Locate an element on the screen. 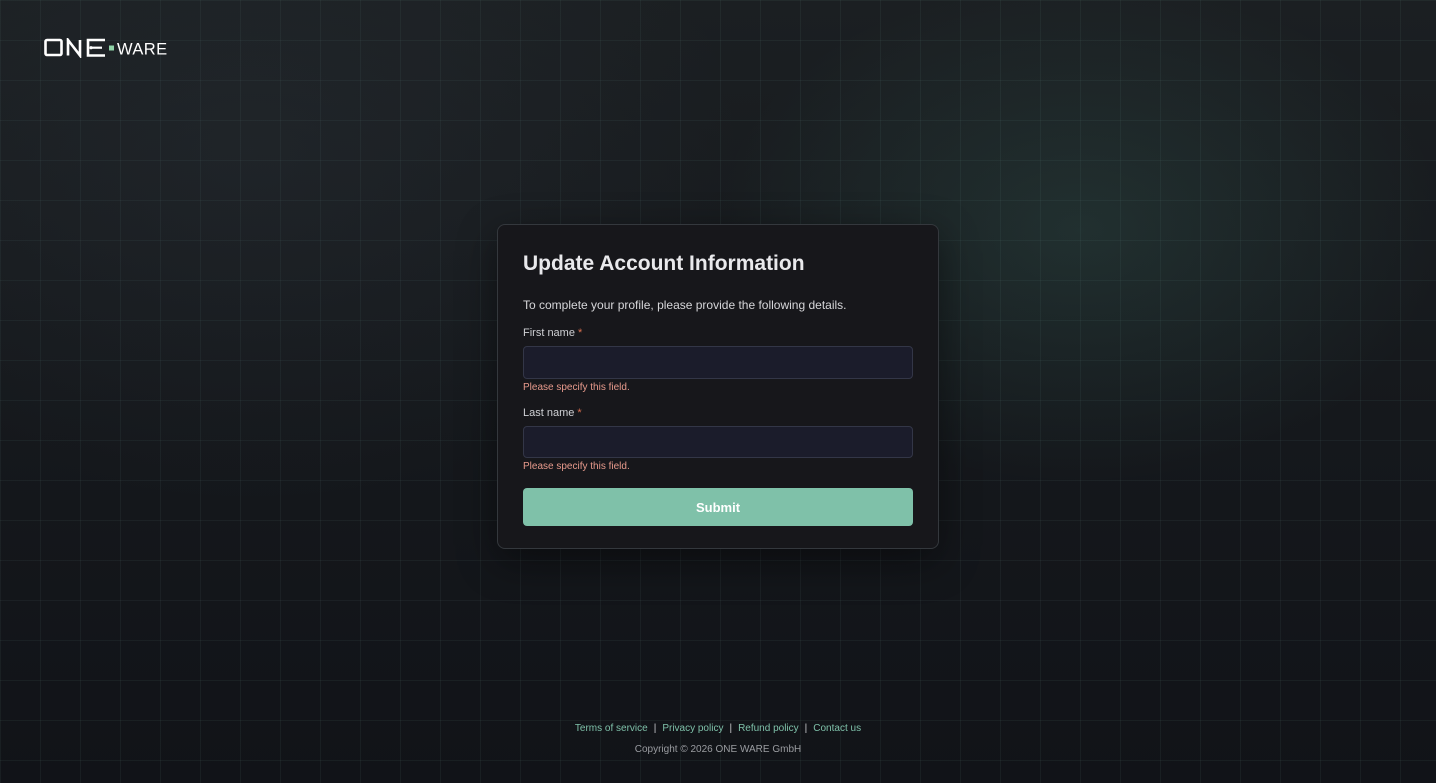 Image resolution: width=1436 pixels, height=783 pixels. terms-of-service-link: Terms of service is located at coordinates (611, 728).